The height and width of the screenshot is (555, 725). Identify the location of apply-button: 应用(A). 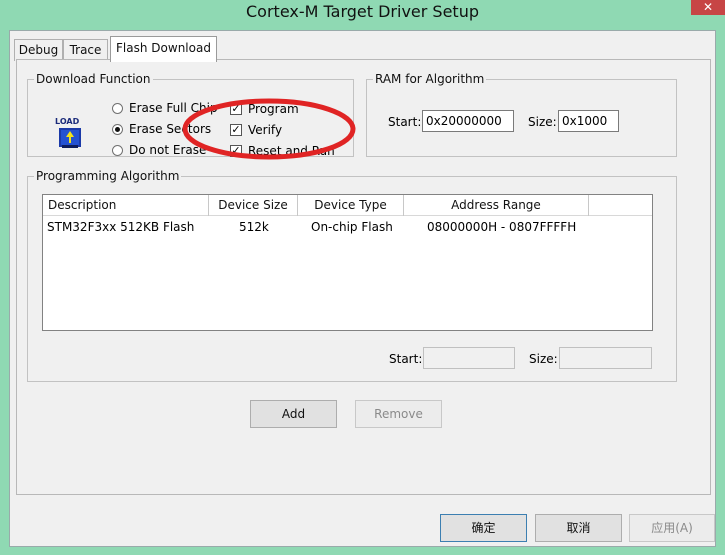
(672, 528).